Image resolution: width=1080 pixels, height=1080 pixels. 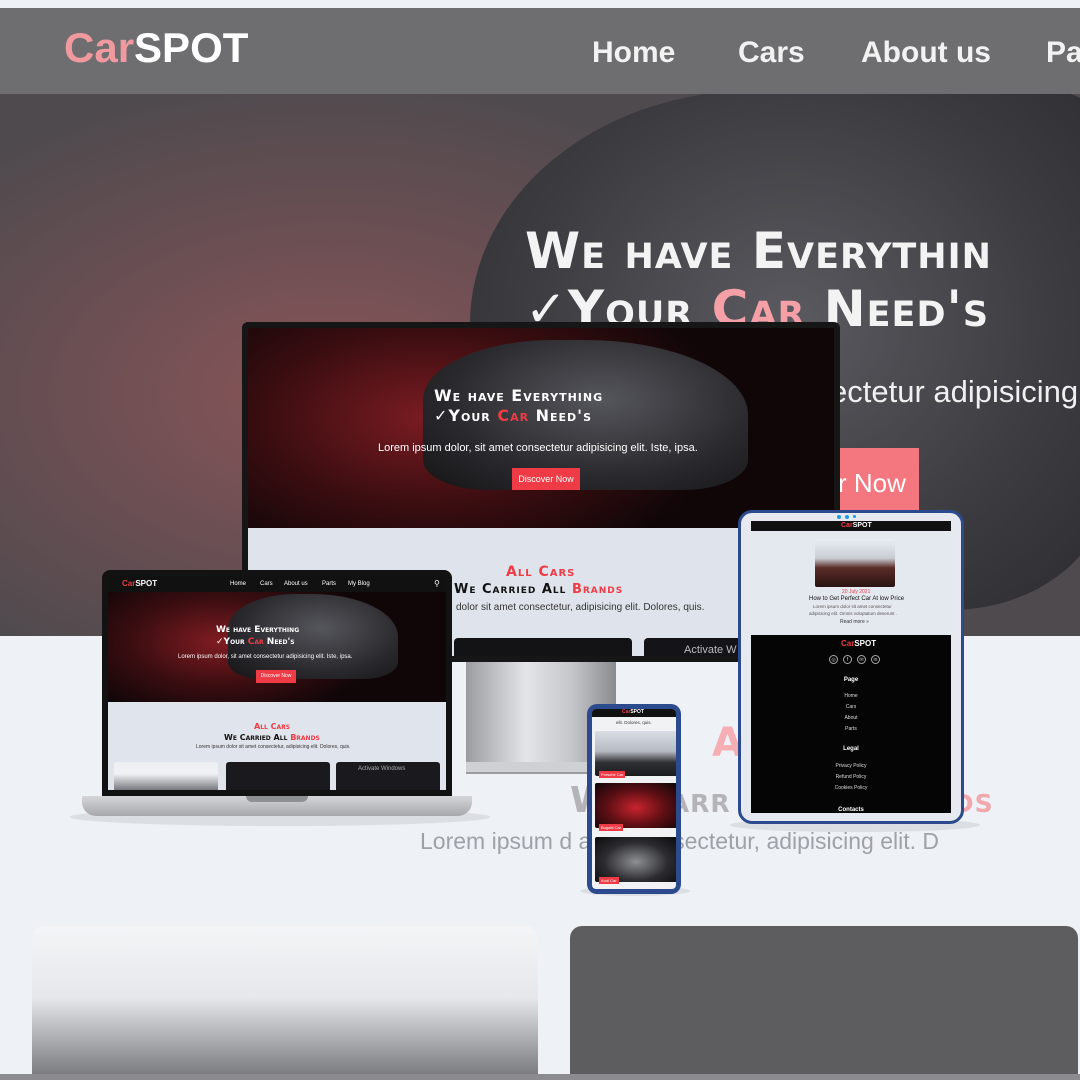 I want to click on phone-caption: elit. Dolores, quis., so click(x=634, y=722).